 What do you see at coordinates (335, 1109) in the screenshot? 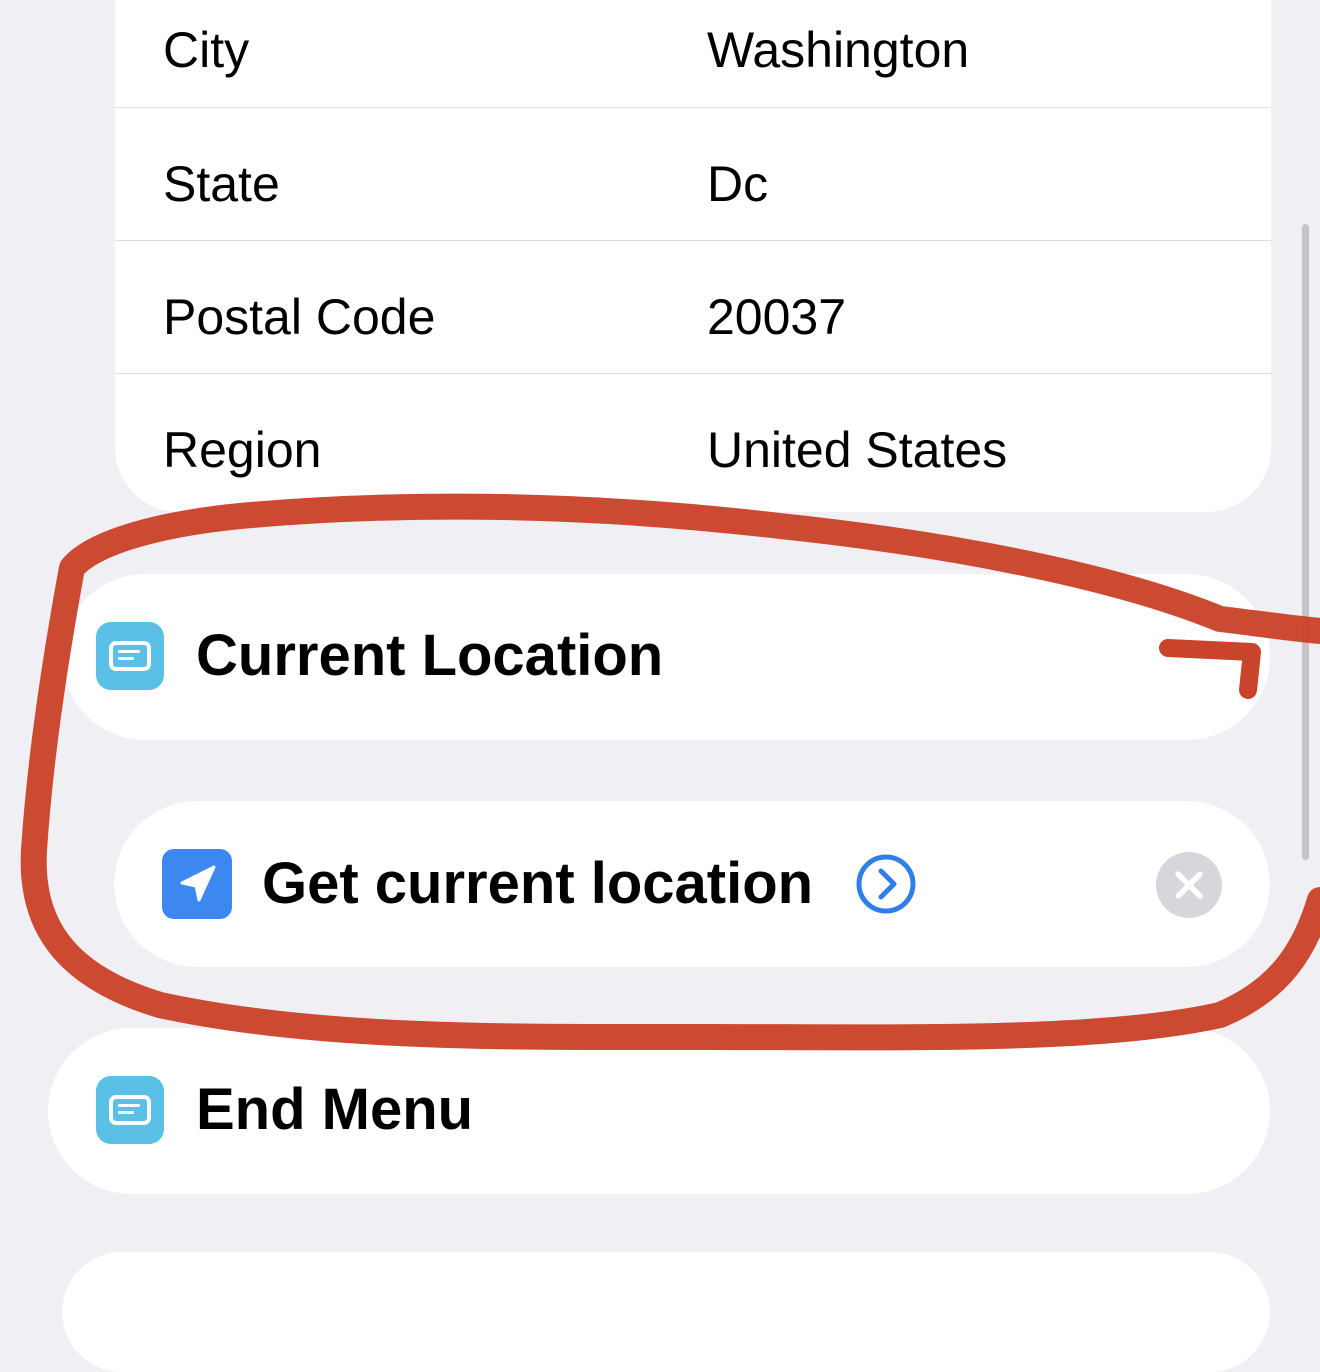
I see `action-title: End Menu` at bounding box center [335, 1109].